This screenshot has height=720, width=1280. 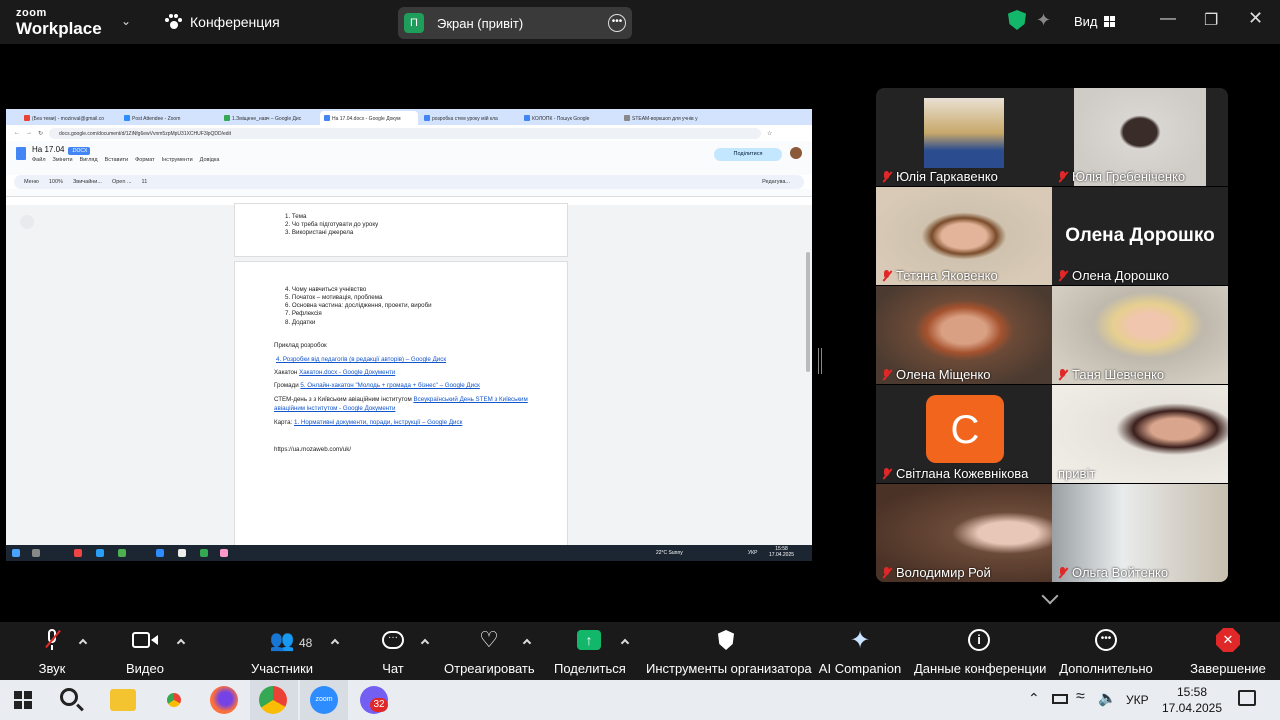 What do you see at coordinates (980, 651) in the screenshot?
I see `meeting-info-button: i Данные конференции` at bounding box center [980, 651].